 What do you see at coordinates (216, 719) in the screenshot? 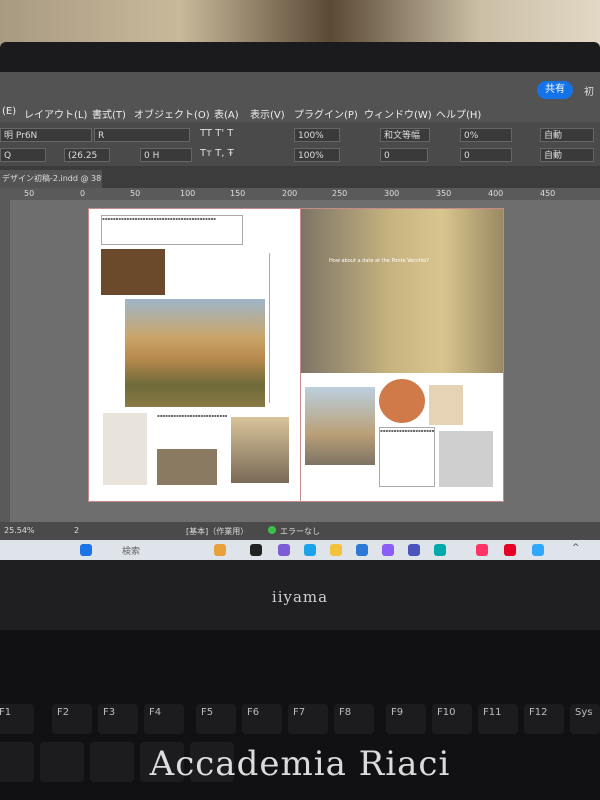
I see `key: F5` at bounding box center [216, 719].